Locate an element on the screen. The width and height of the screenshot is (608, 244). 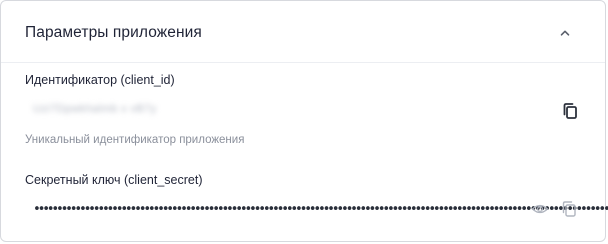
client-id-field: Uzi7Dpwkhalmb x vB7y is located at coordinates (305, 111).